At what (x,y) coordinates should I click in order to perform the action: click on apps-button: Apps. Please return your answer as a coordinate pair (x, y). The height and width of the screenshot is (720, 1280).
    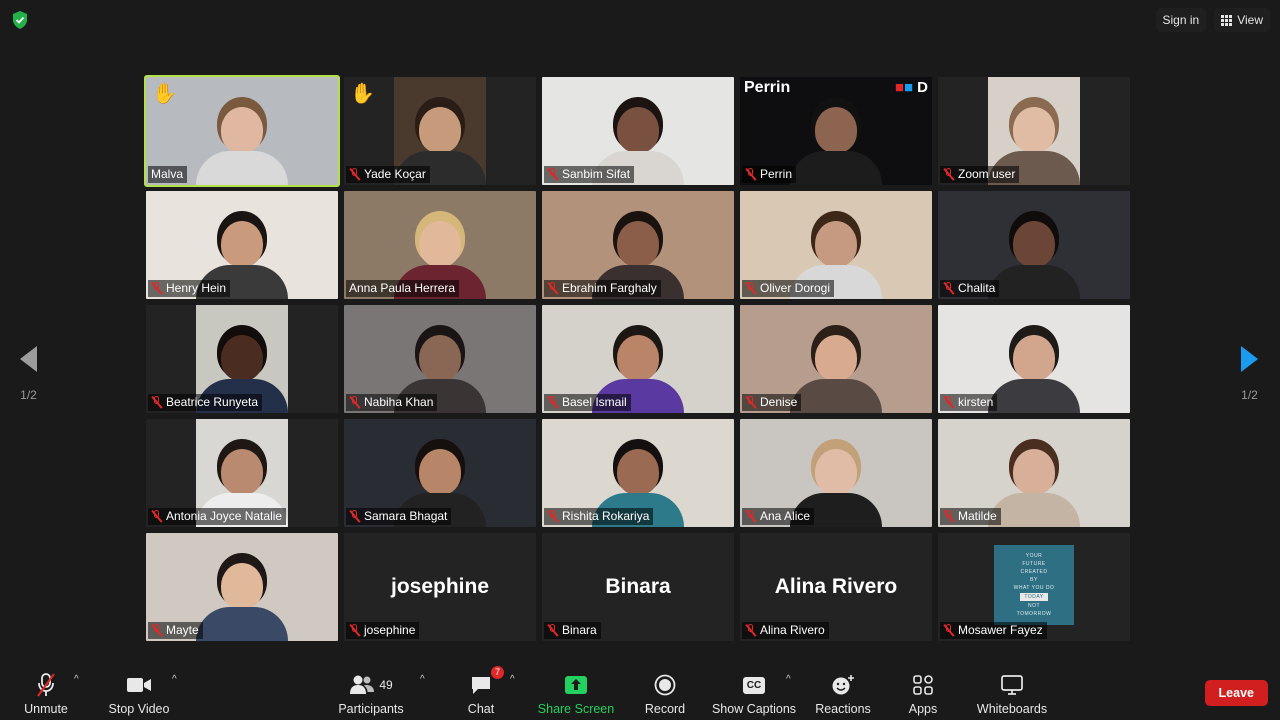
    Looking at the image, I should click on (923, 694).